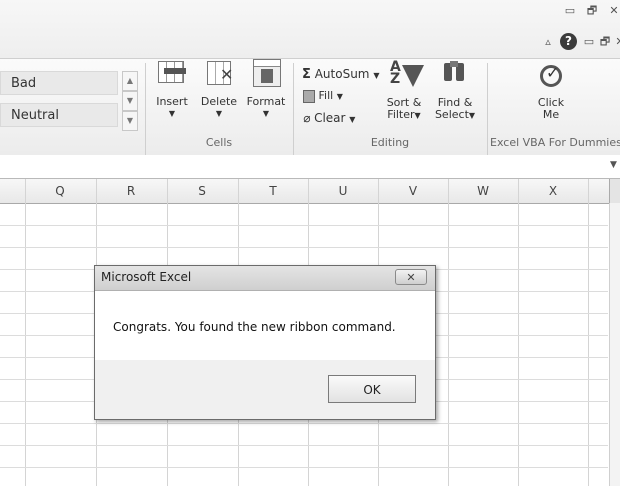 The width and height of the screenshot is (620, 486). Describe the element at coordinates (570, 11) in the screenshot. I see `app-minimize-button: ▭` at that location.